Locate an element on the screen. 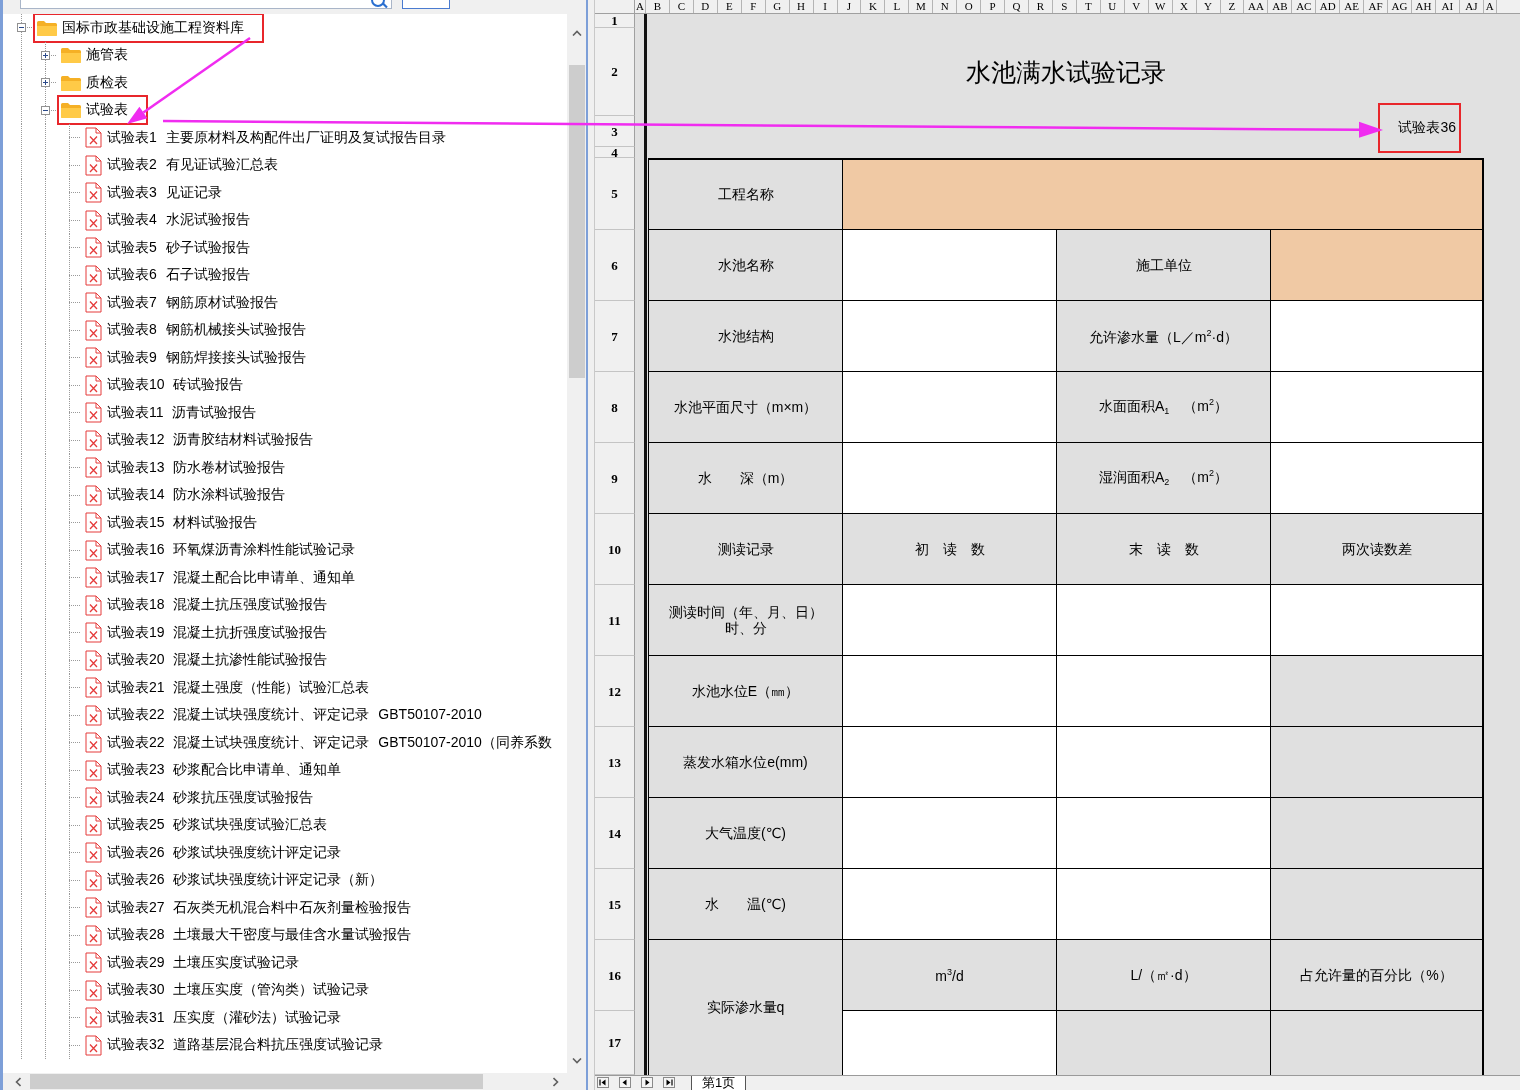 This screenshot has width=1520, height=1090. tree-item: 施管表 is located at coordinates (102, 55).